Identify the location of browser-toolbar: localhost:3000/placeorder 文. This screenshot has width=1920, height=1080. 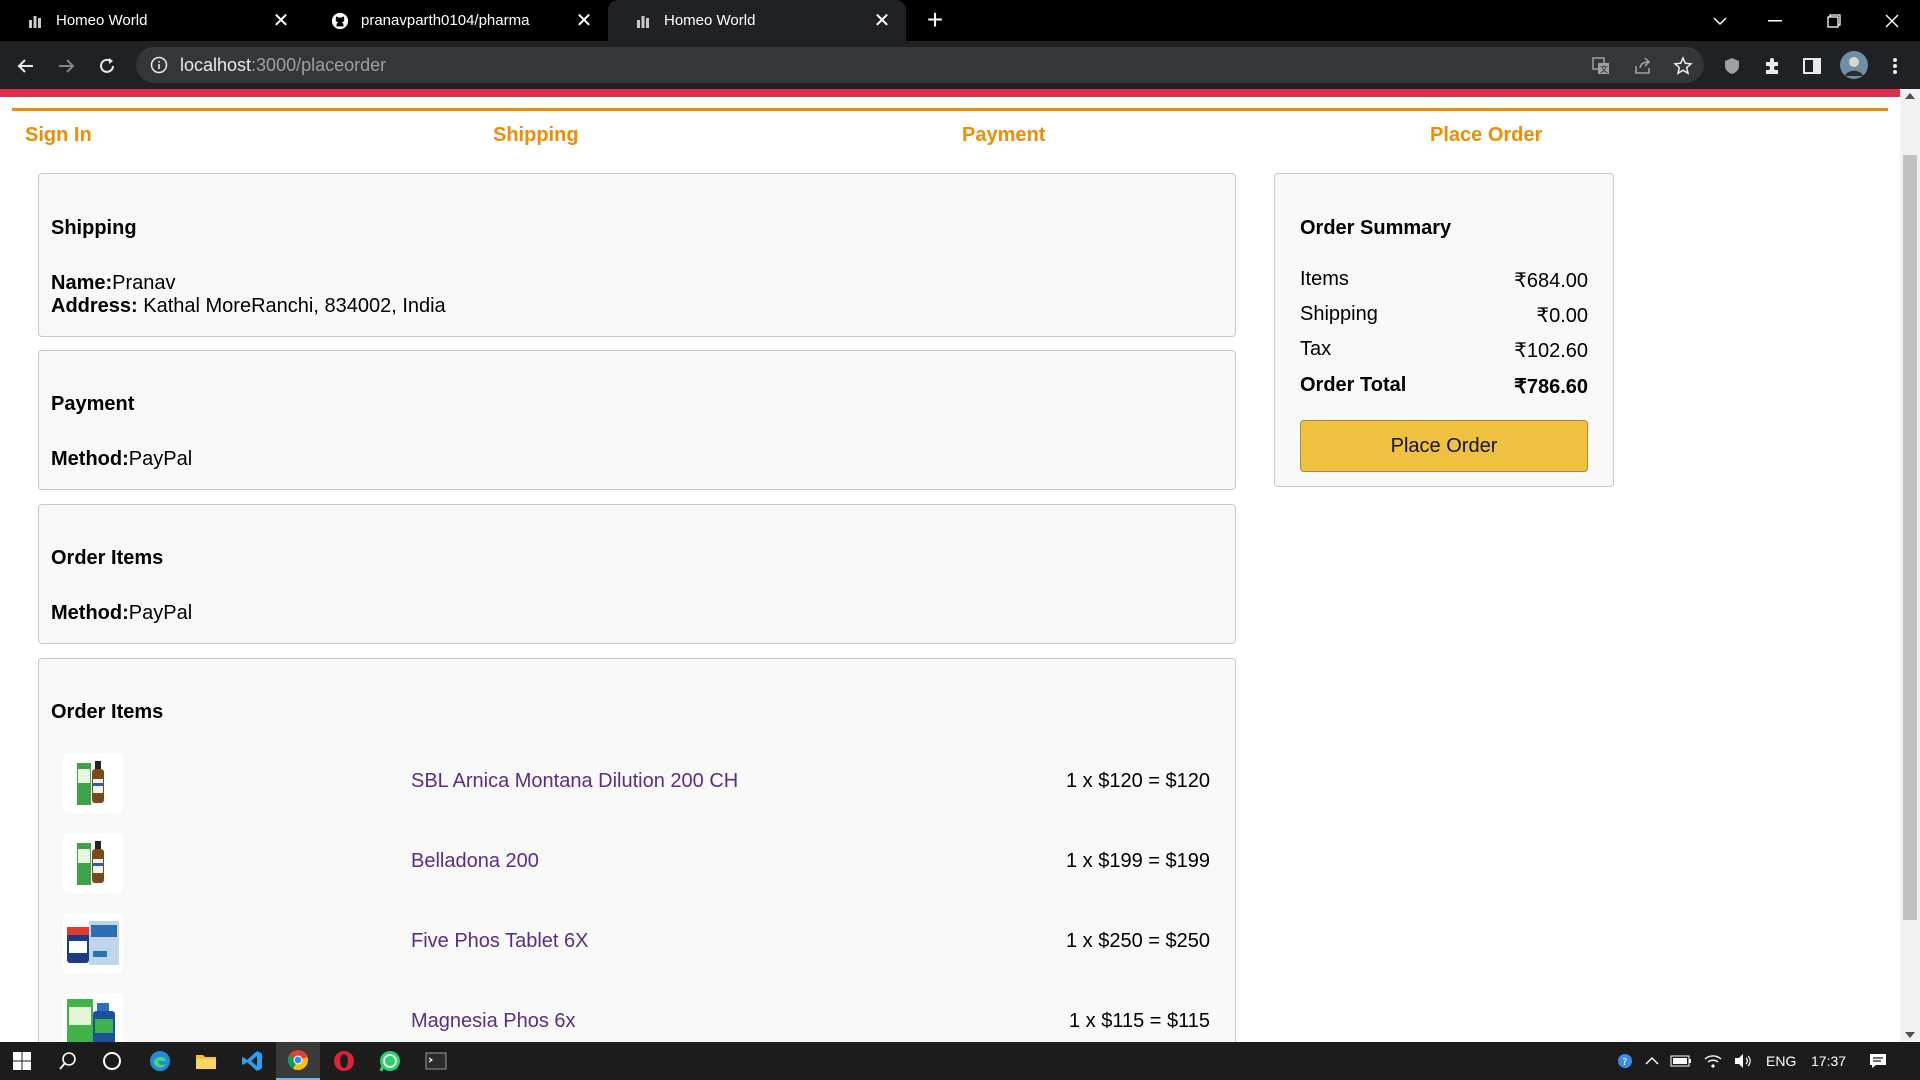
(960, 65).